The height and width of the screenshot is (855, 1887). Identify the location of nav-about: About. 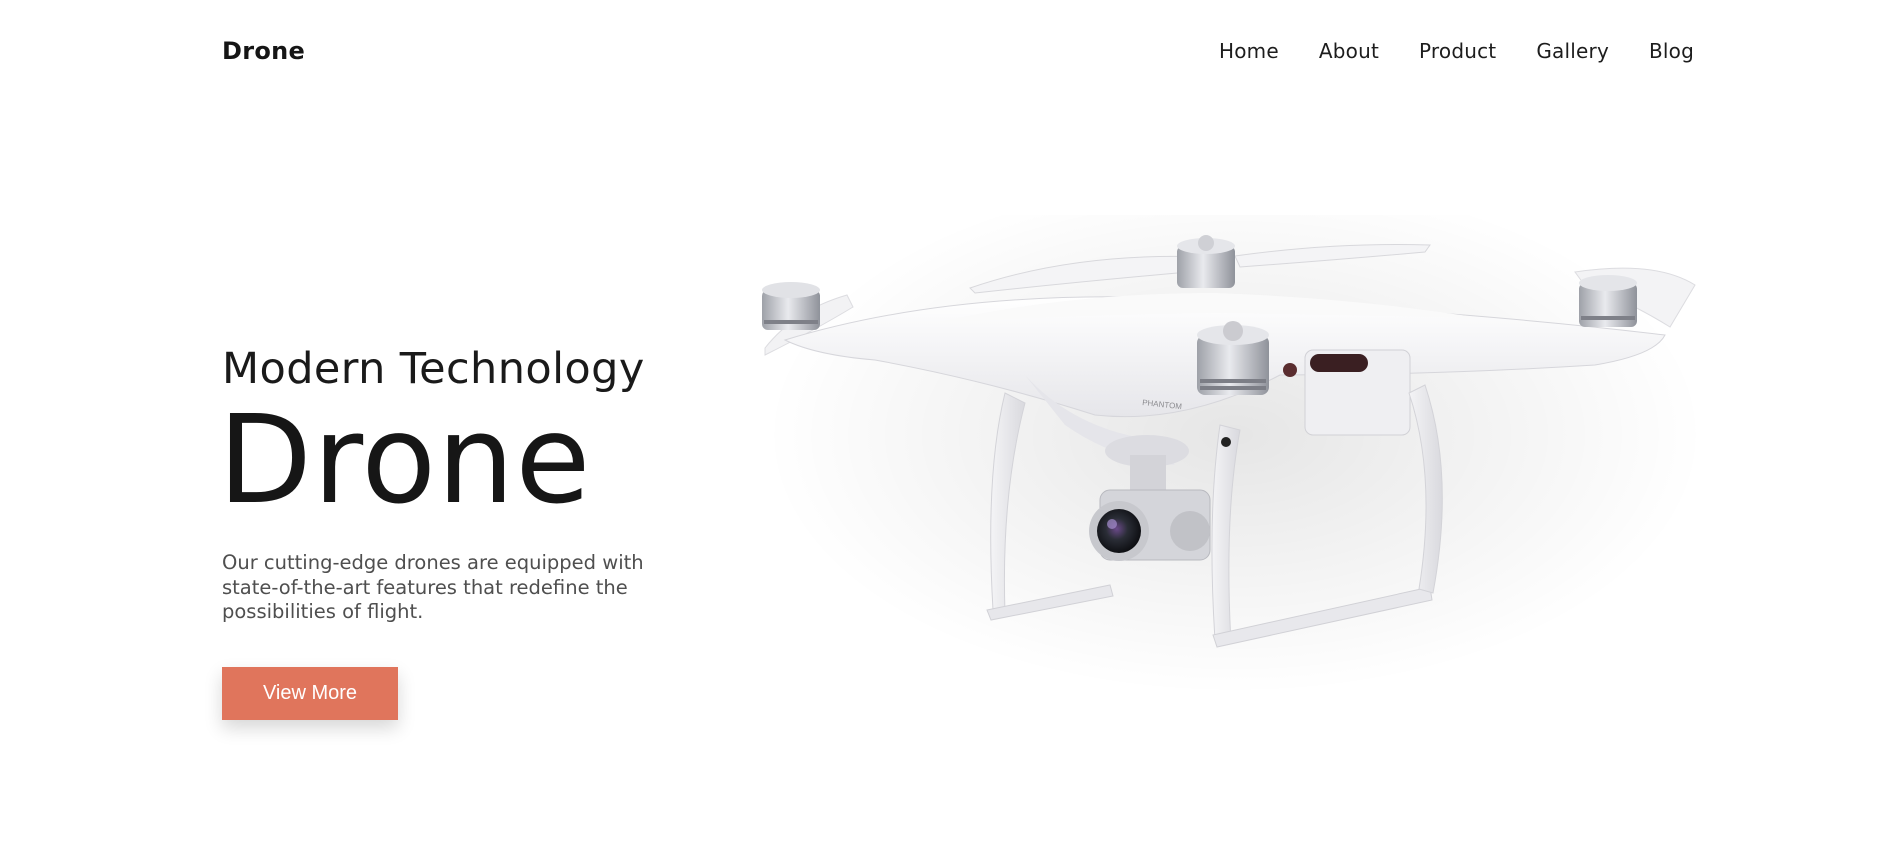
(1349, 51).